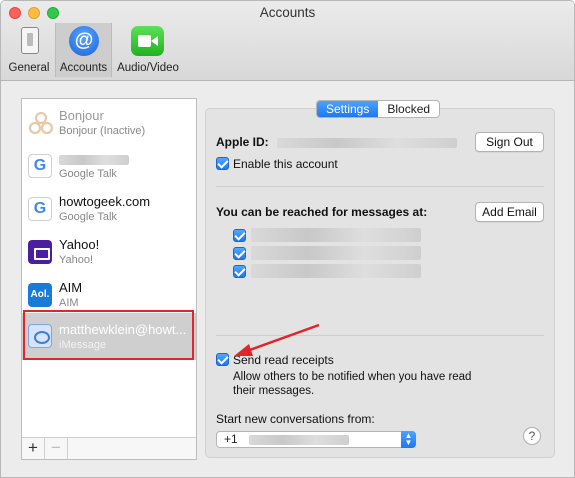 The width and height of the screenshot is (575, 478). Describe the element at coordinates (109, 252) in the screenshot. I see `account-item-yahoo: Yahoo! Yahoo!` at that location.